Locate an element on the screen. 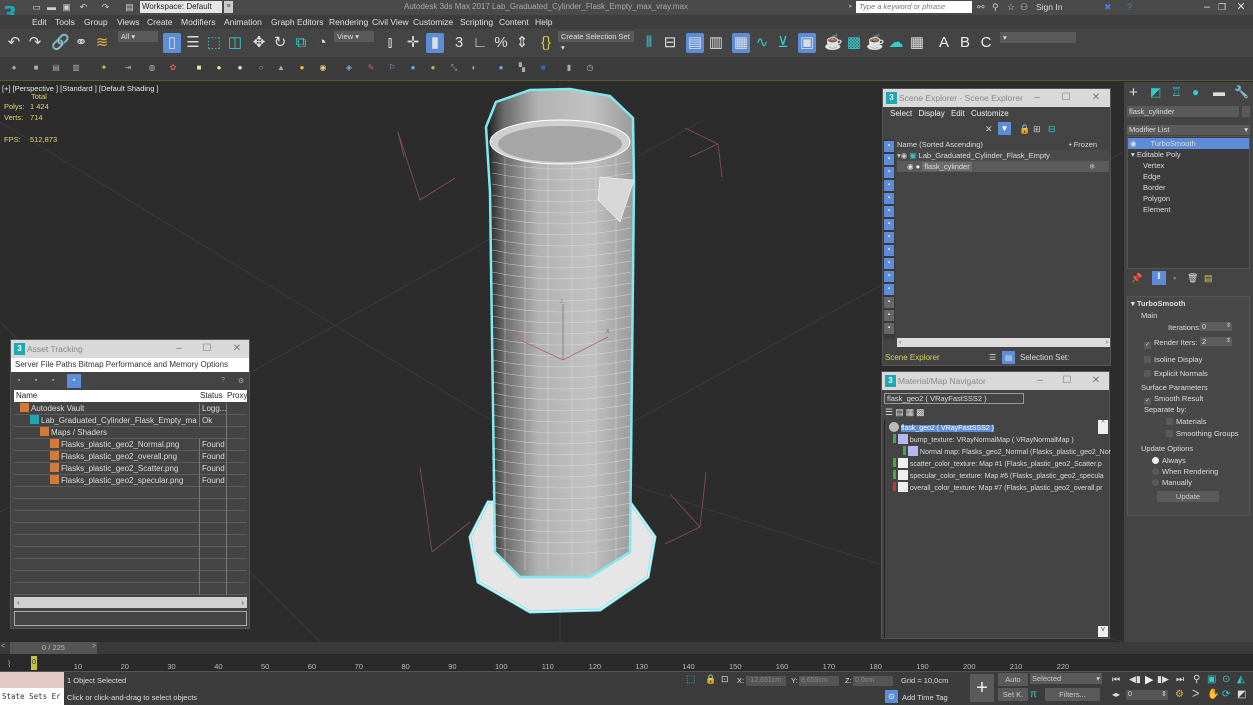  menu-content: Content is located at coordinates (514, 22).